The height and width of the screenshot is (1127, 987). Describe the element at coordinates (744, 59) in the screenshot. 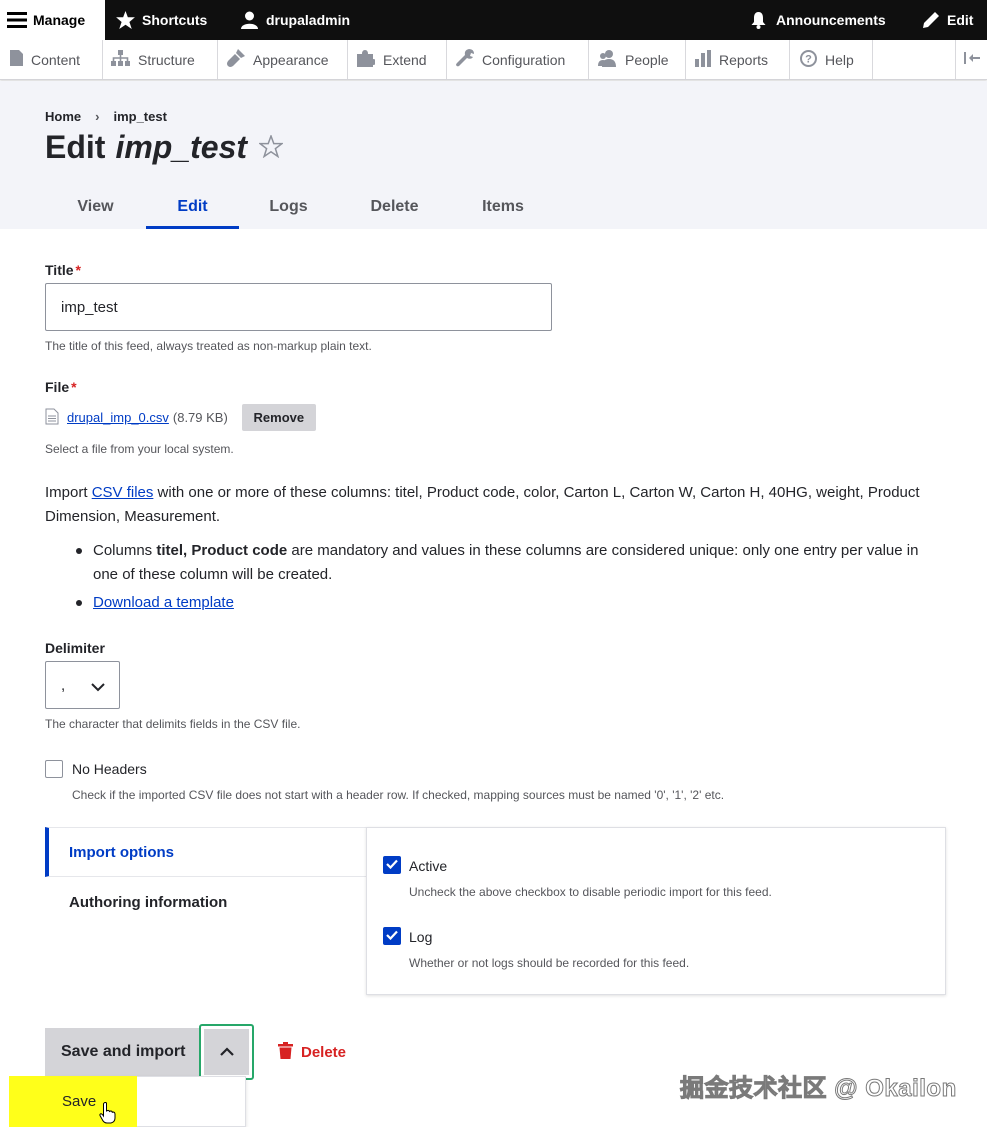

I see `tray-label-reports: Reports` at that location.